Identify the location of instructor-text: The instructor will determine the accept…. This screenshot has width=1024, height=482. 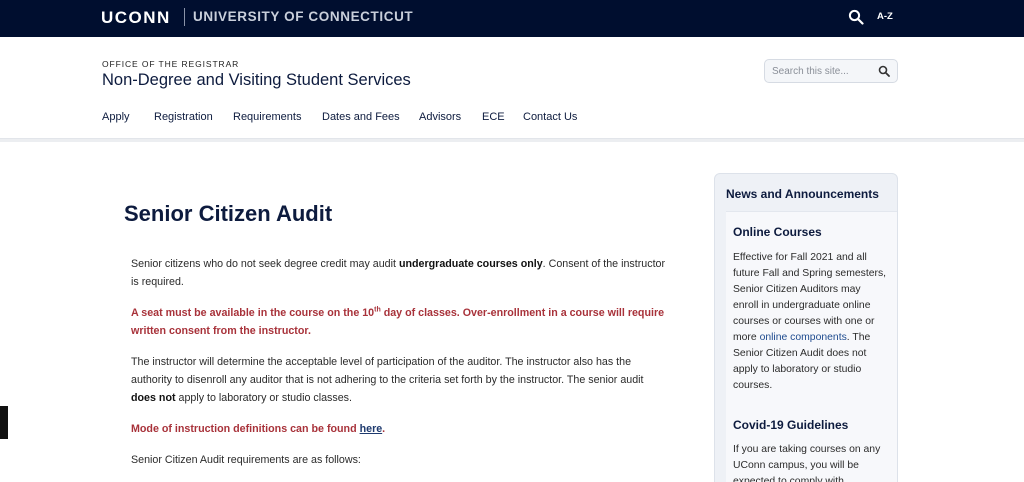
(387, 371).